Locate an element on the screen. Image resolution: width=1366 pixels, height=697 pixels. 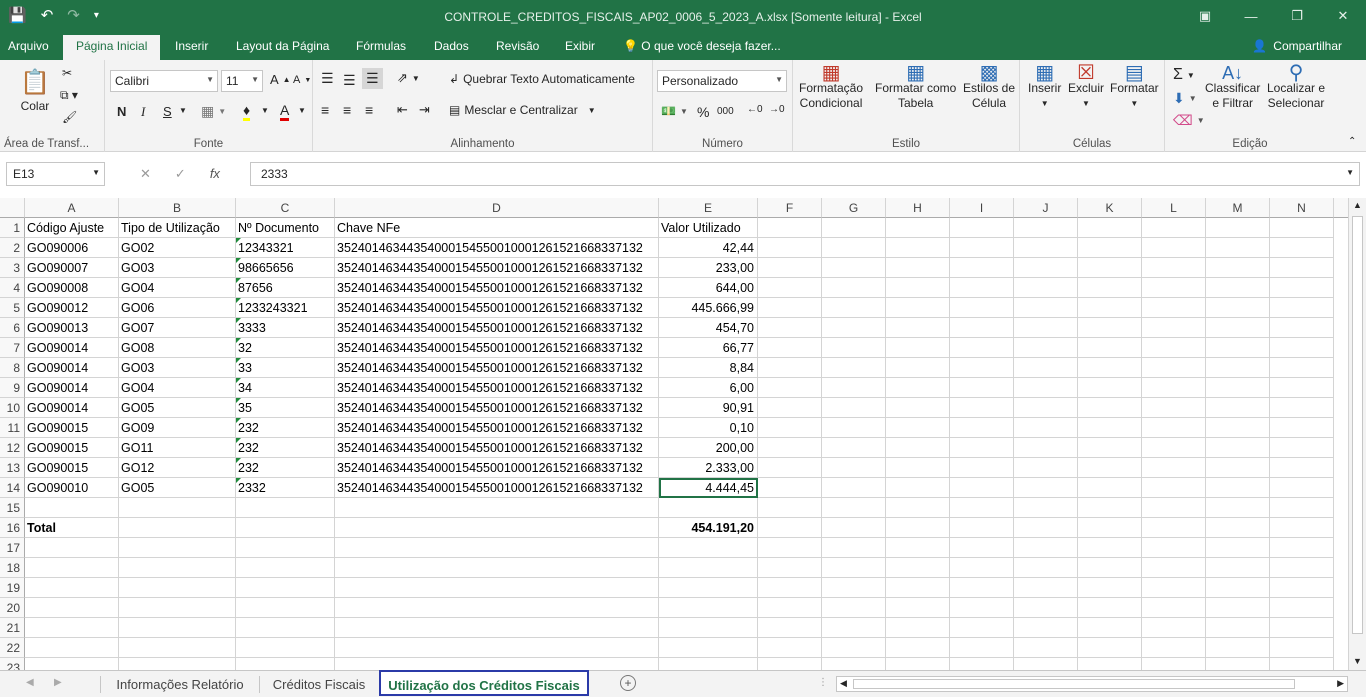
table-cell: 200,00 is located at coordinates (708, 448).